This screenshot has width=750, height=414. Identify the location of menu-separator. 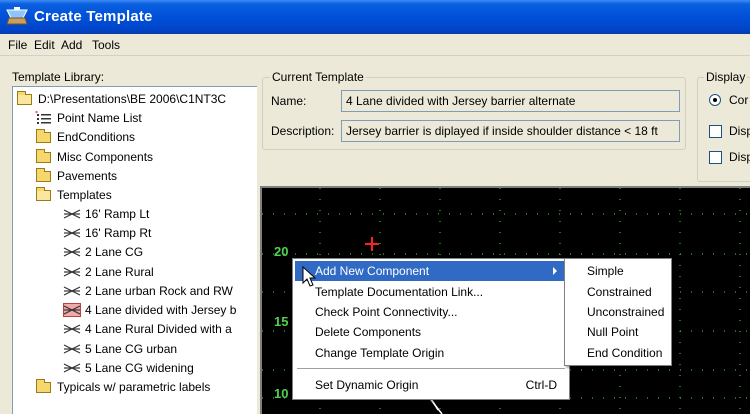
(431, 368).